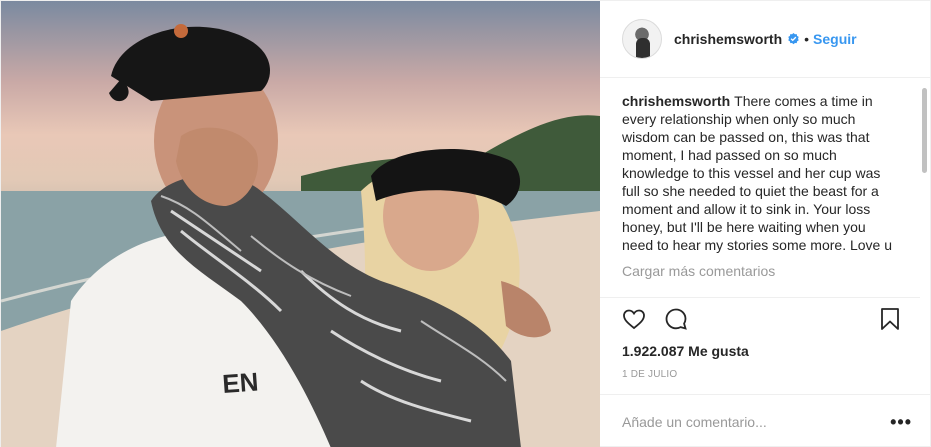 This screenshot has height=447, width=931. I want to click on action-bar, so click(760, 318).